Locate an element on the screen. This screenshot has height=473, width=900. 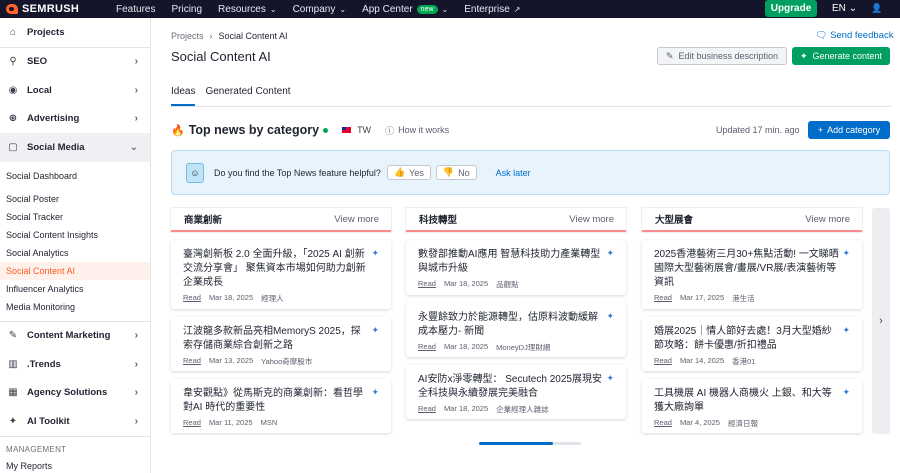
nav-pricing: Pricing is located at coordinates (186, 9).